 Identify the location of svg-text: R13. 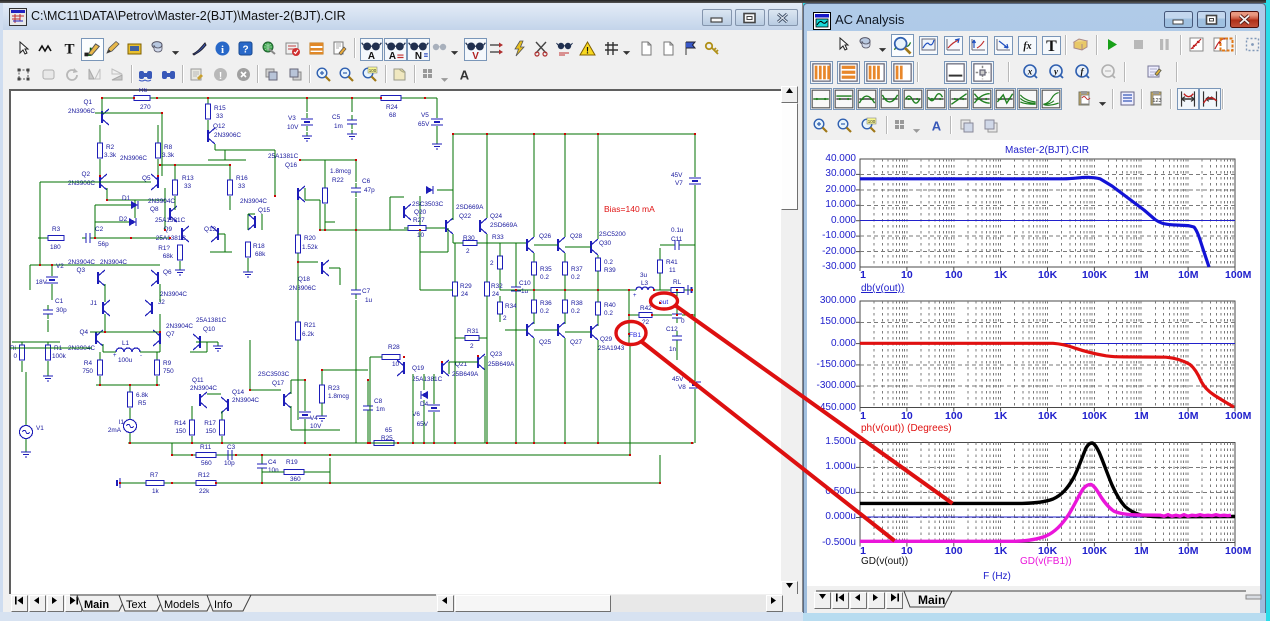
(188, 178).